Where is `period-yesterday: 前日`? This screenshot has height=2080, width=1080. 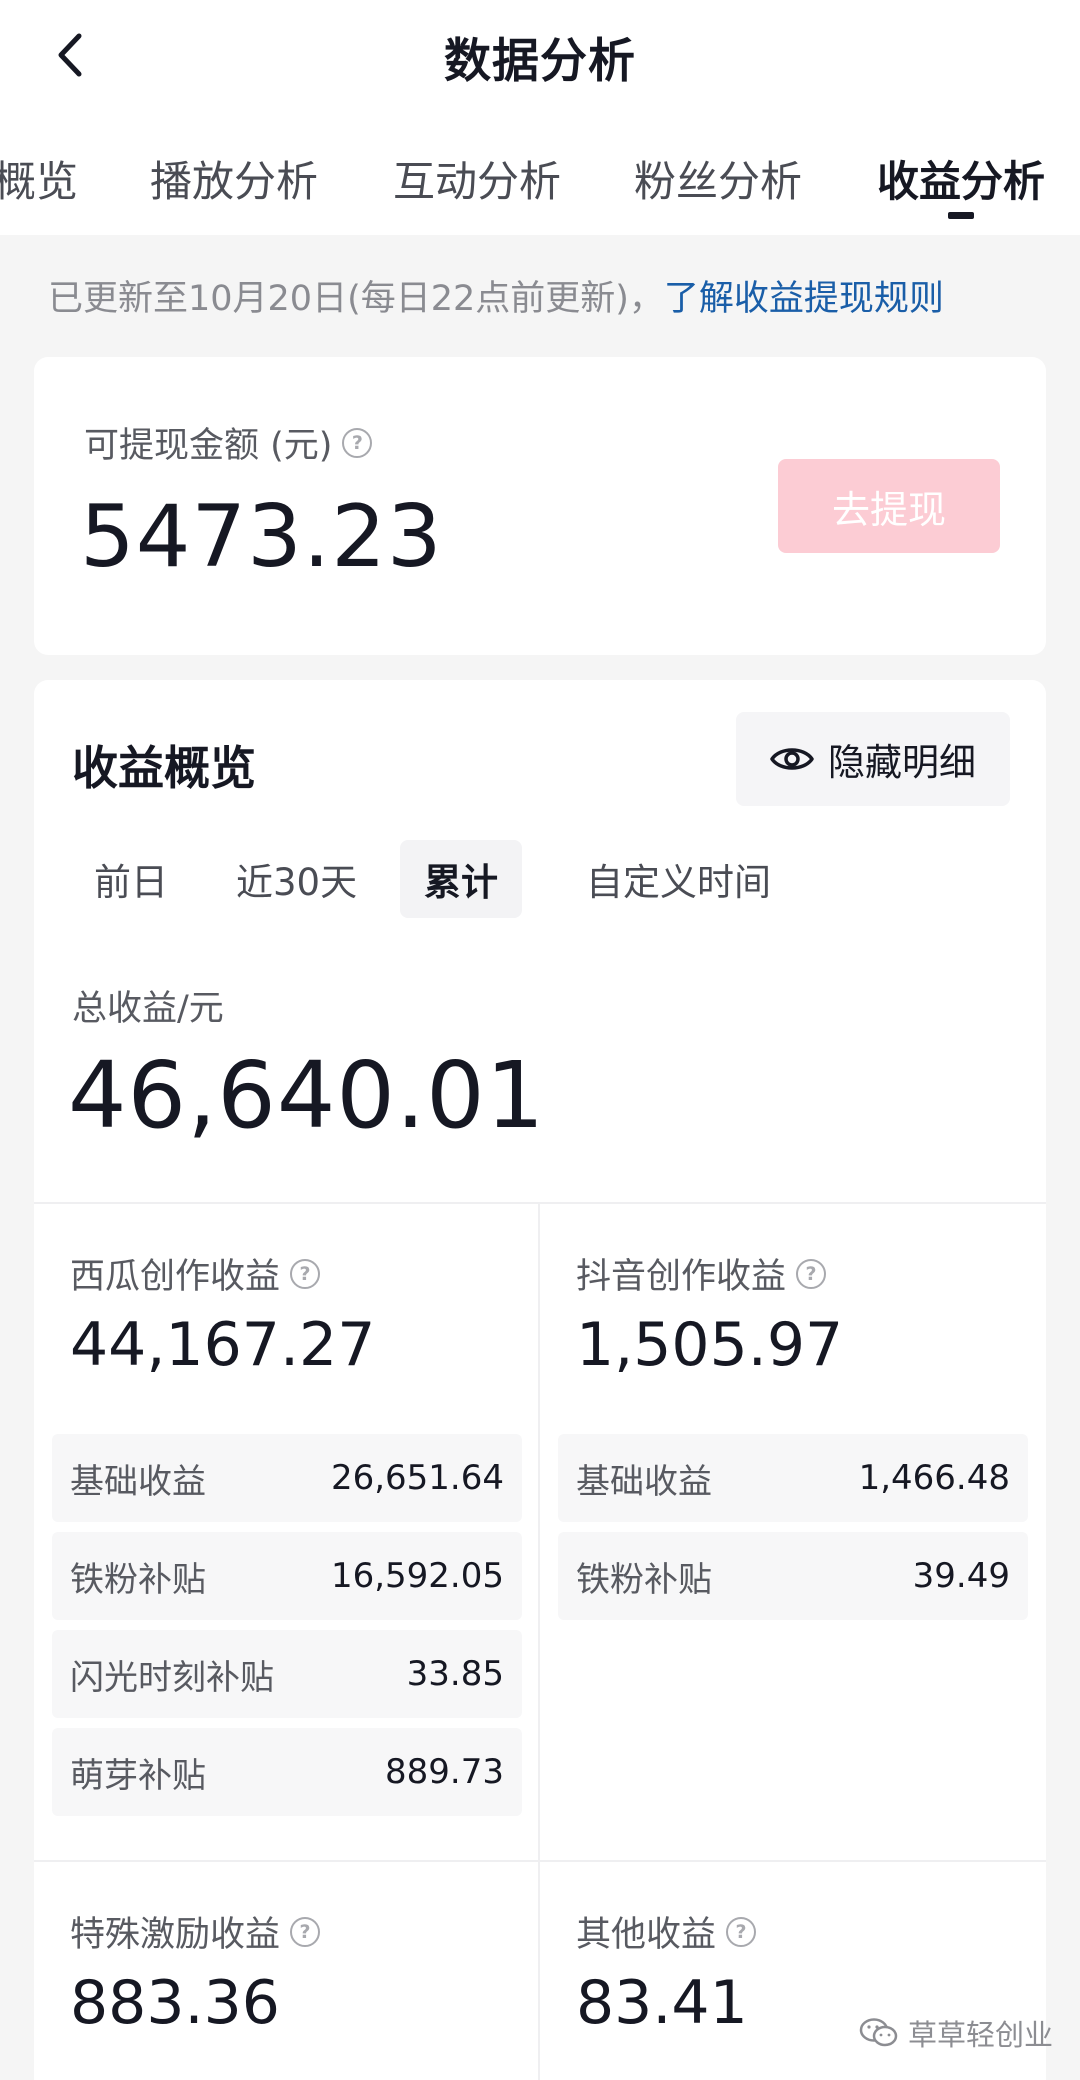 period-yesterday: 前日 is located at coordinates (131, 879).